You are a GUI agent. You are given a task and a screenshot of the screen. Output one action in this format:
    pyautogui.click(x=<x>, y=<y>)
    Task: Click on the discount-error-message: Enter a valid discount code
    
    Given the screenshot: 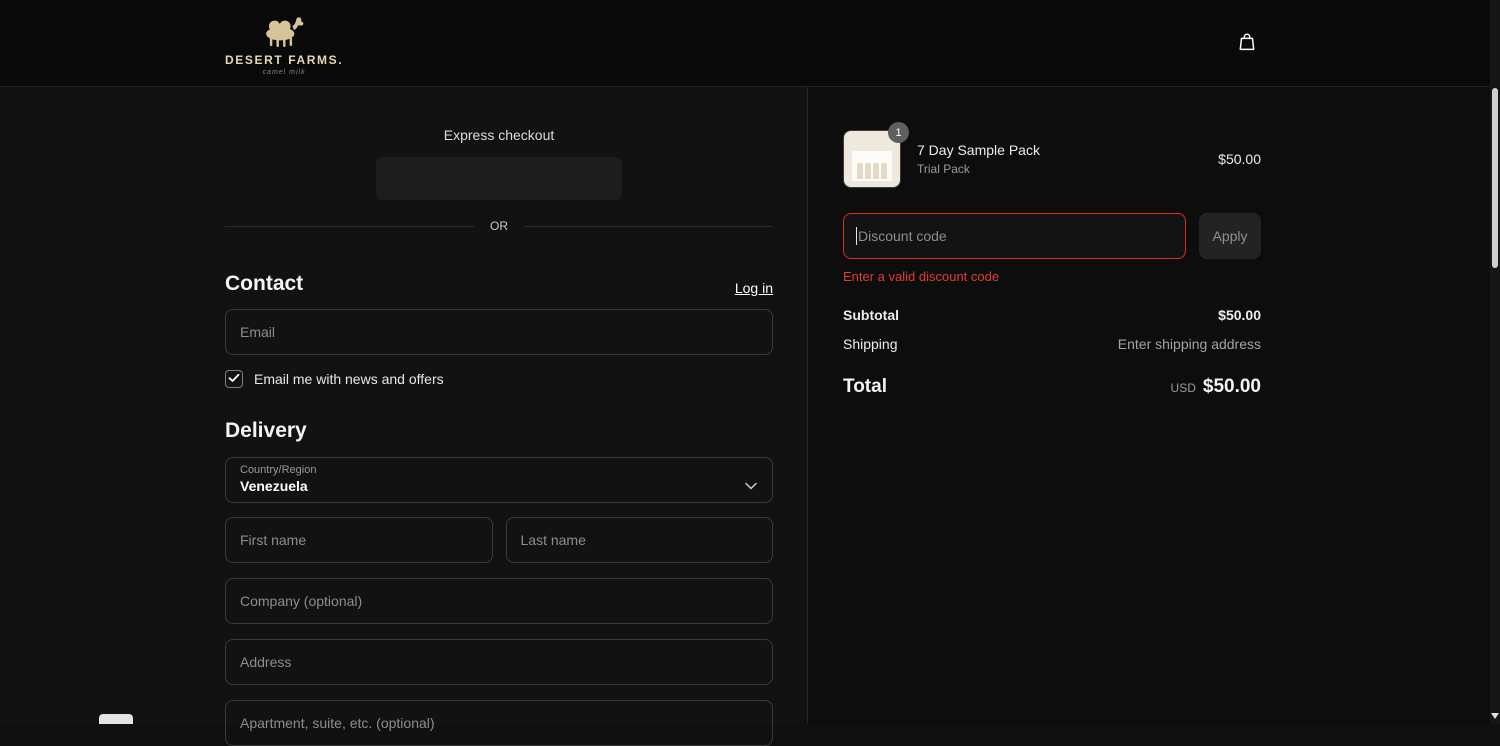 What is the action you would take?
    pyautogui.click(x=921, y=276)
    